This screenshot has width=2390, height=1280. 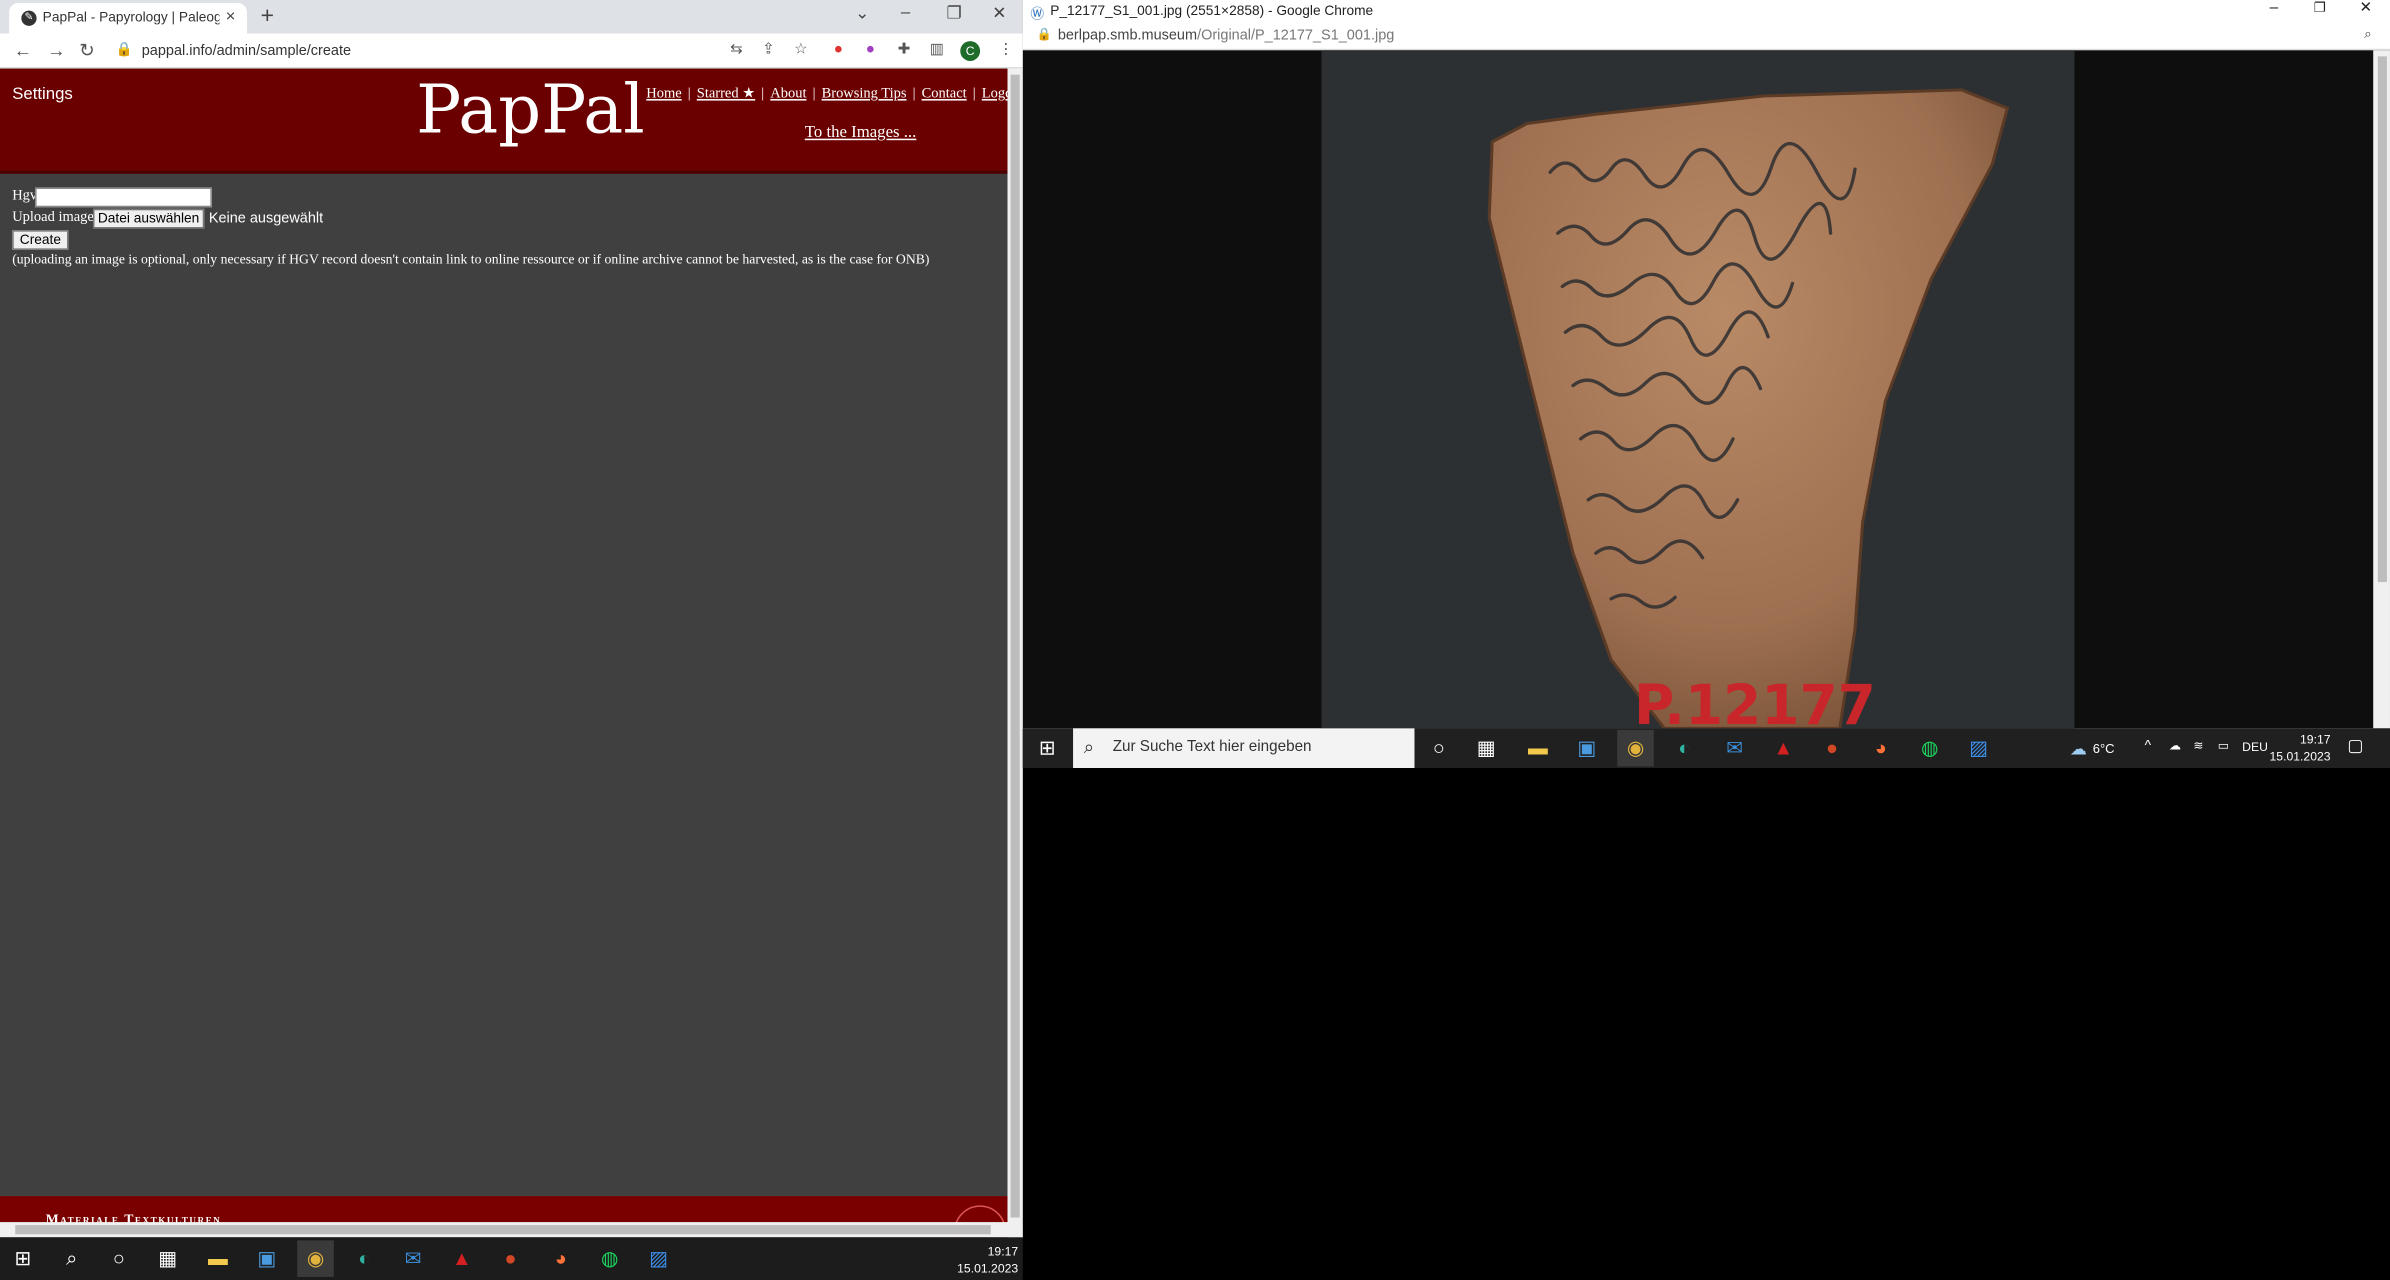 What do you see at coordinates (970, 51) in the screenshot?
I see `profile-avatar: C` at bounding box center [970, 51].